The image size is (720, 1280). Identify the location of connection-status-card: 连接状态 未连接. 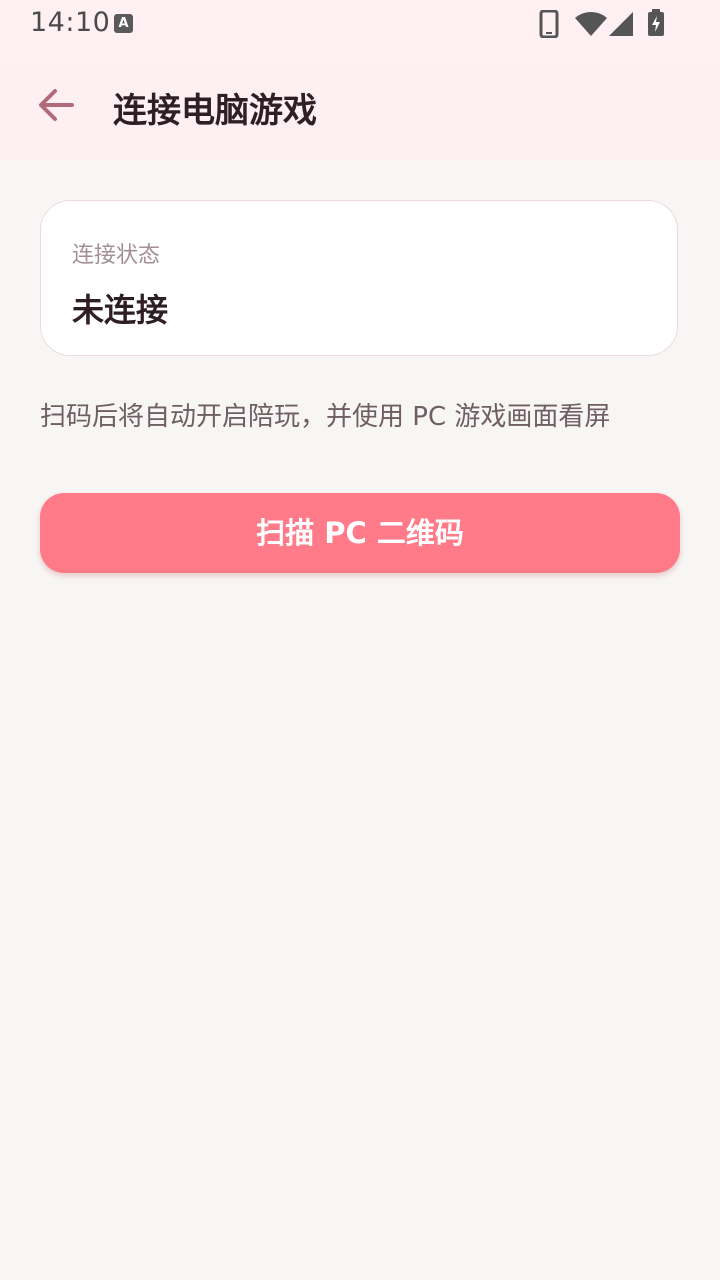
(359, 278).